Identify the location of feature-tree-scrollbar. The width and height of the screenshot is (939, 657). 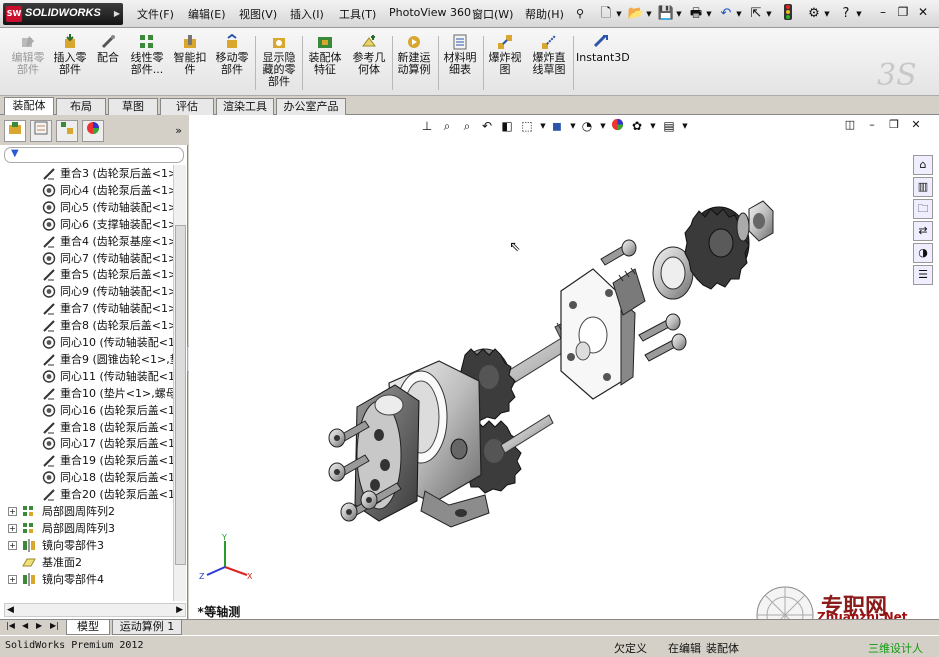
(179, 383).